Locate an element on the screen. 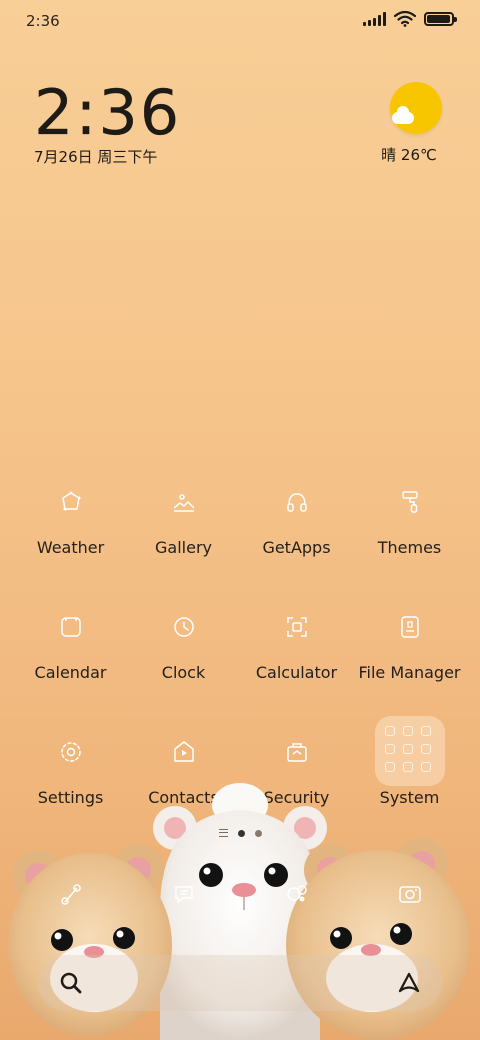 The width and height of the screenshot is (480, 1040). themes-icon is located at coordinates (410, 502).